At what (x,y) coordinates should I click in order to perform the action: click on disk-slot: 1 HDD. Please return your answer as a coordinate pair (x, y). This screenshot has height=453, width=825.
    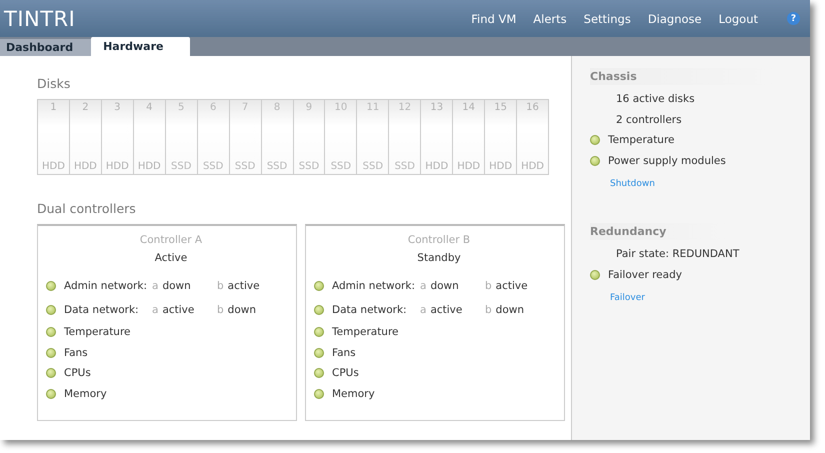
    Looking at the image, I should click on (54, 137).